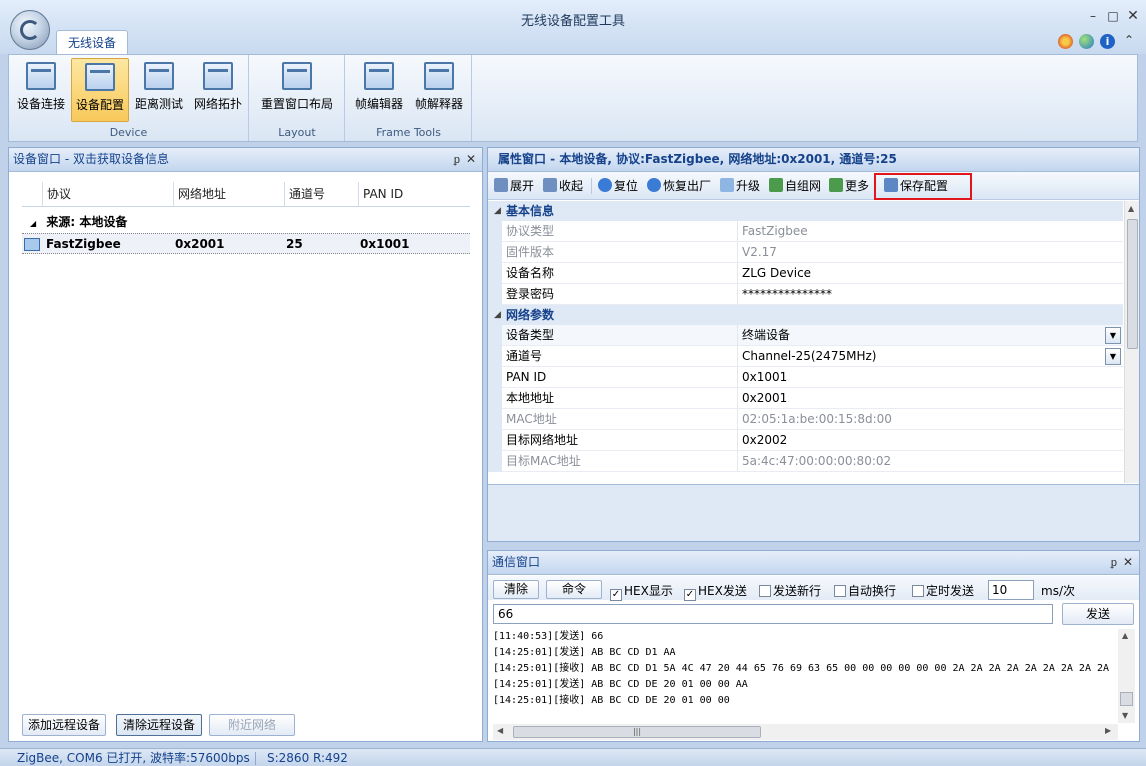 This screenshot has height=766, width=1146. Describe the element at coordinates (159, 725) in the screenshot. I see `clear-remote-device-button: 清除远程设备` at that location.